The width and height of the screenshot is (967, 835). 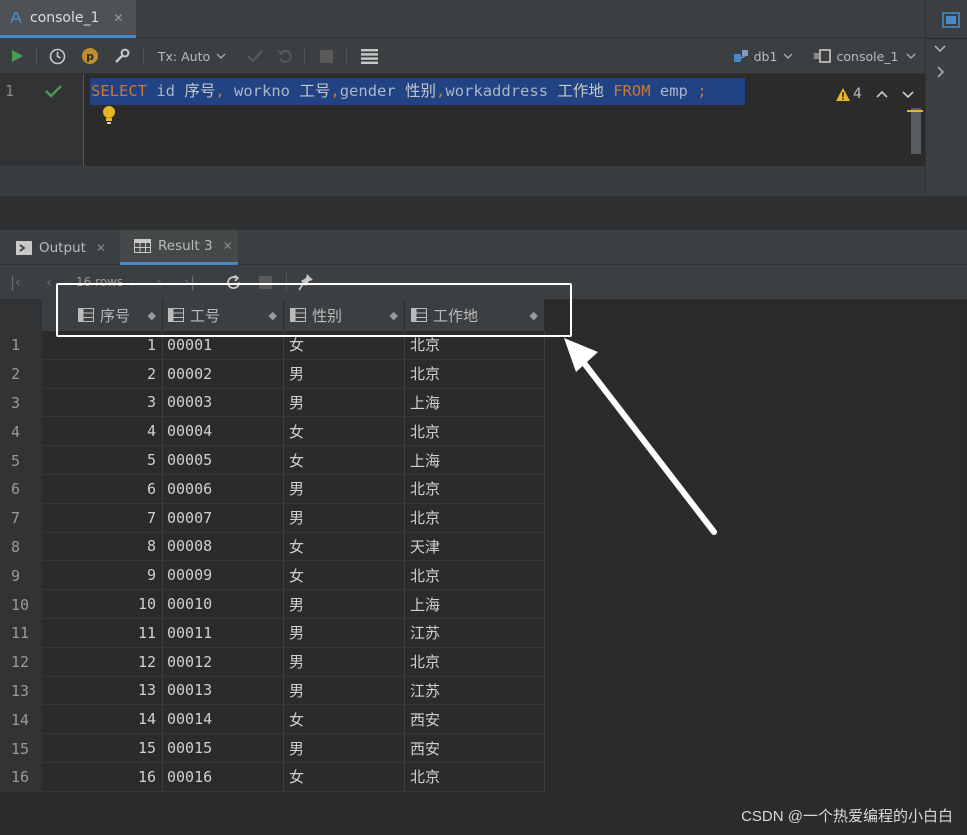 What do you see at coordinates (102, 576) in the screenshot?
I see `cell-id: 9` at bounding box center [102, 576].